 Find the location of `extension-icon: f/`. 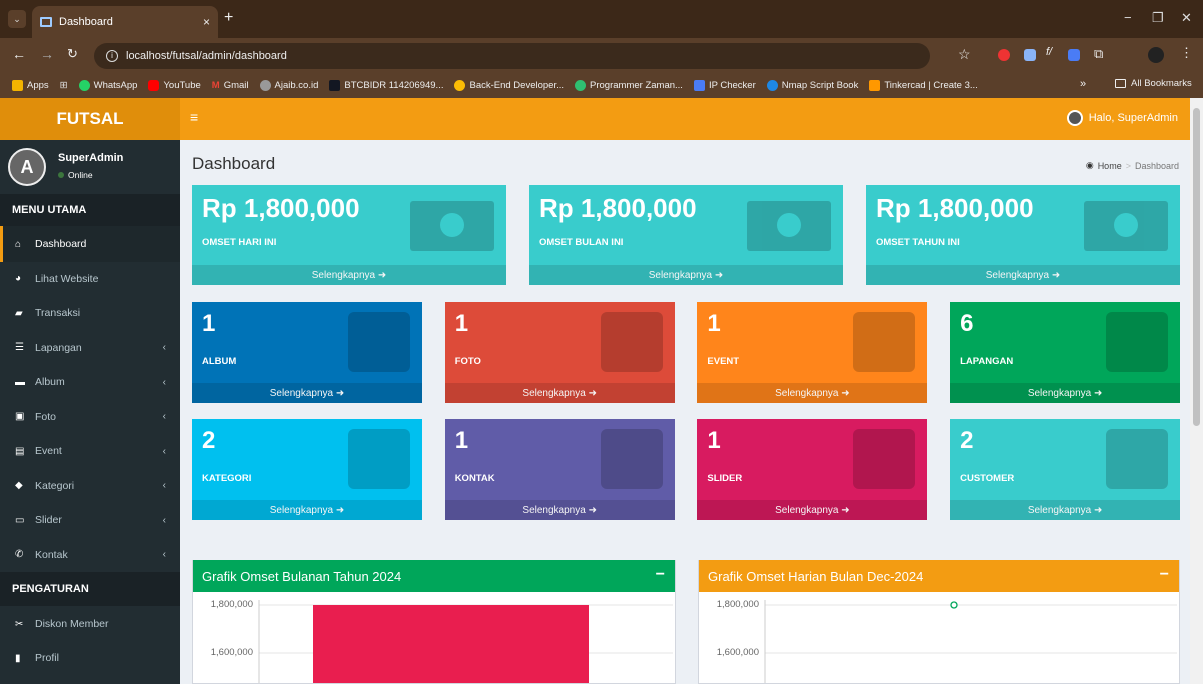

extension-icon: f/ is located at coordinates (1049, 52).